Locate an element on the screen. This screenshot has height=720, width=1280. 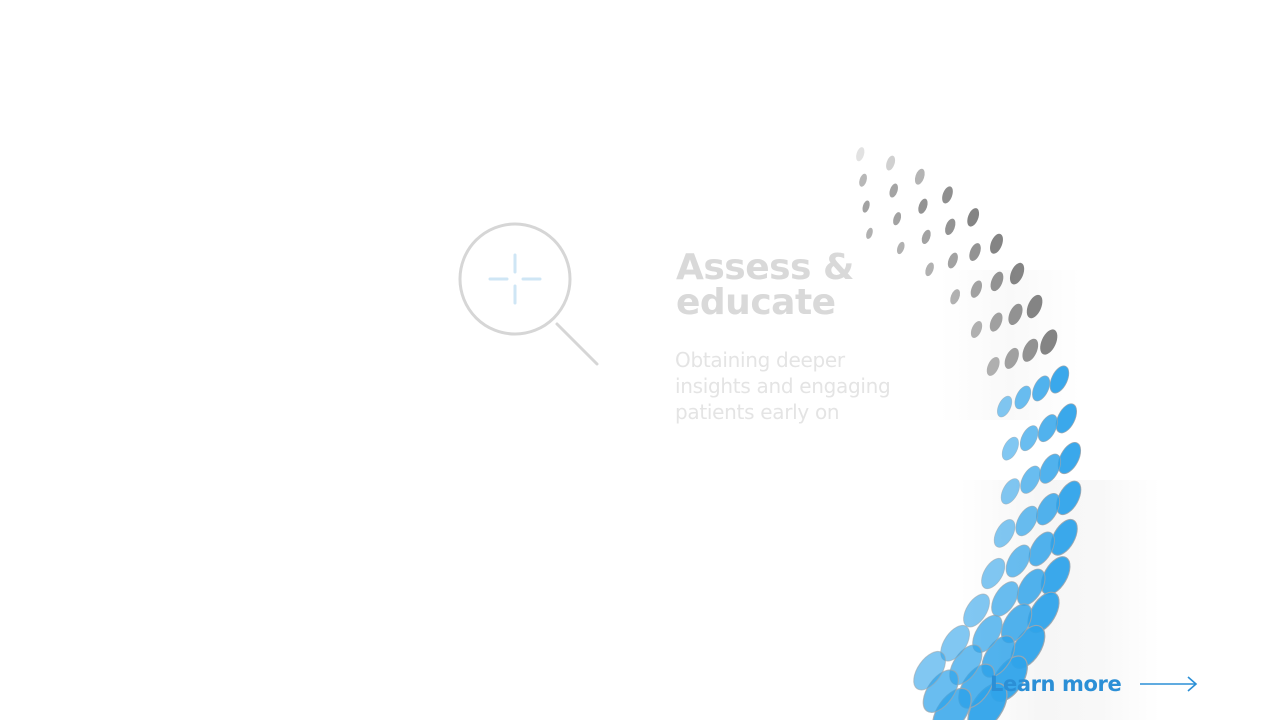
section-description-line: Obtaining deeper is located at coordinates (760, 360).